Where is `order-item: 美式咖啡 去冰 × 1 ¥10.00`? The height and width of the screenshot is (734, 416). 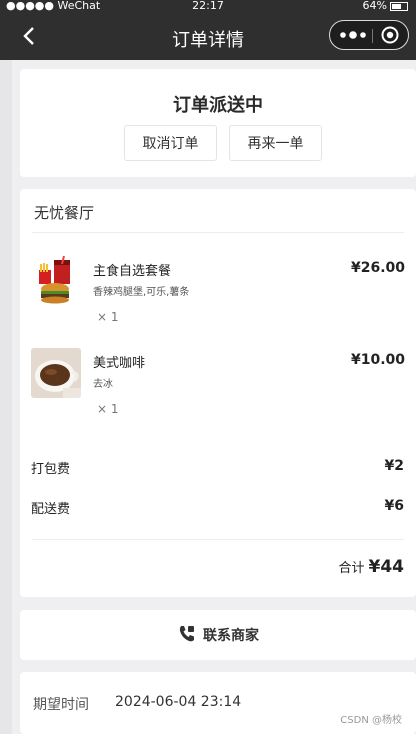
order-item: 美式咖啡 去冰 × 1 ¥10.00 is located at coordinates (218, 393).